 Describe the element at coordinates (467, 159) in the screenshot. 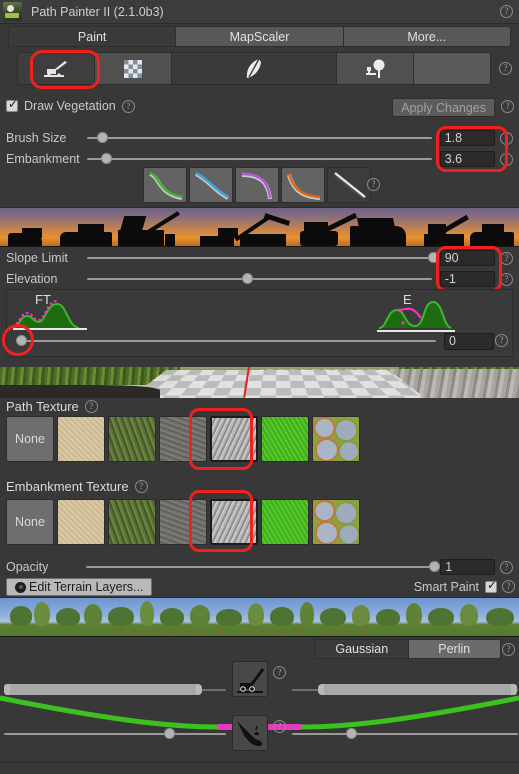

I see `embankment-value: 3.6` at that location.